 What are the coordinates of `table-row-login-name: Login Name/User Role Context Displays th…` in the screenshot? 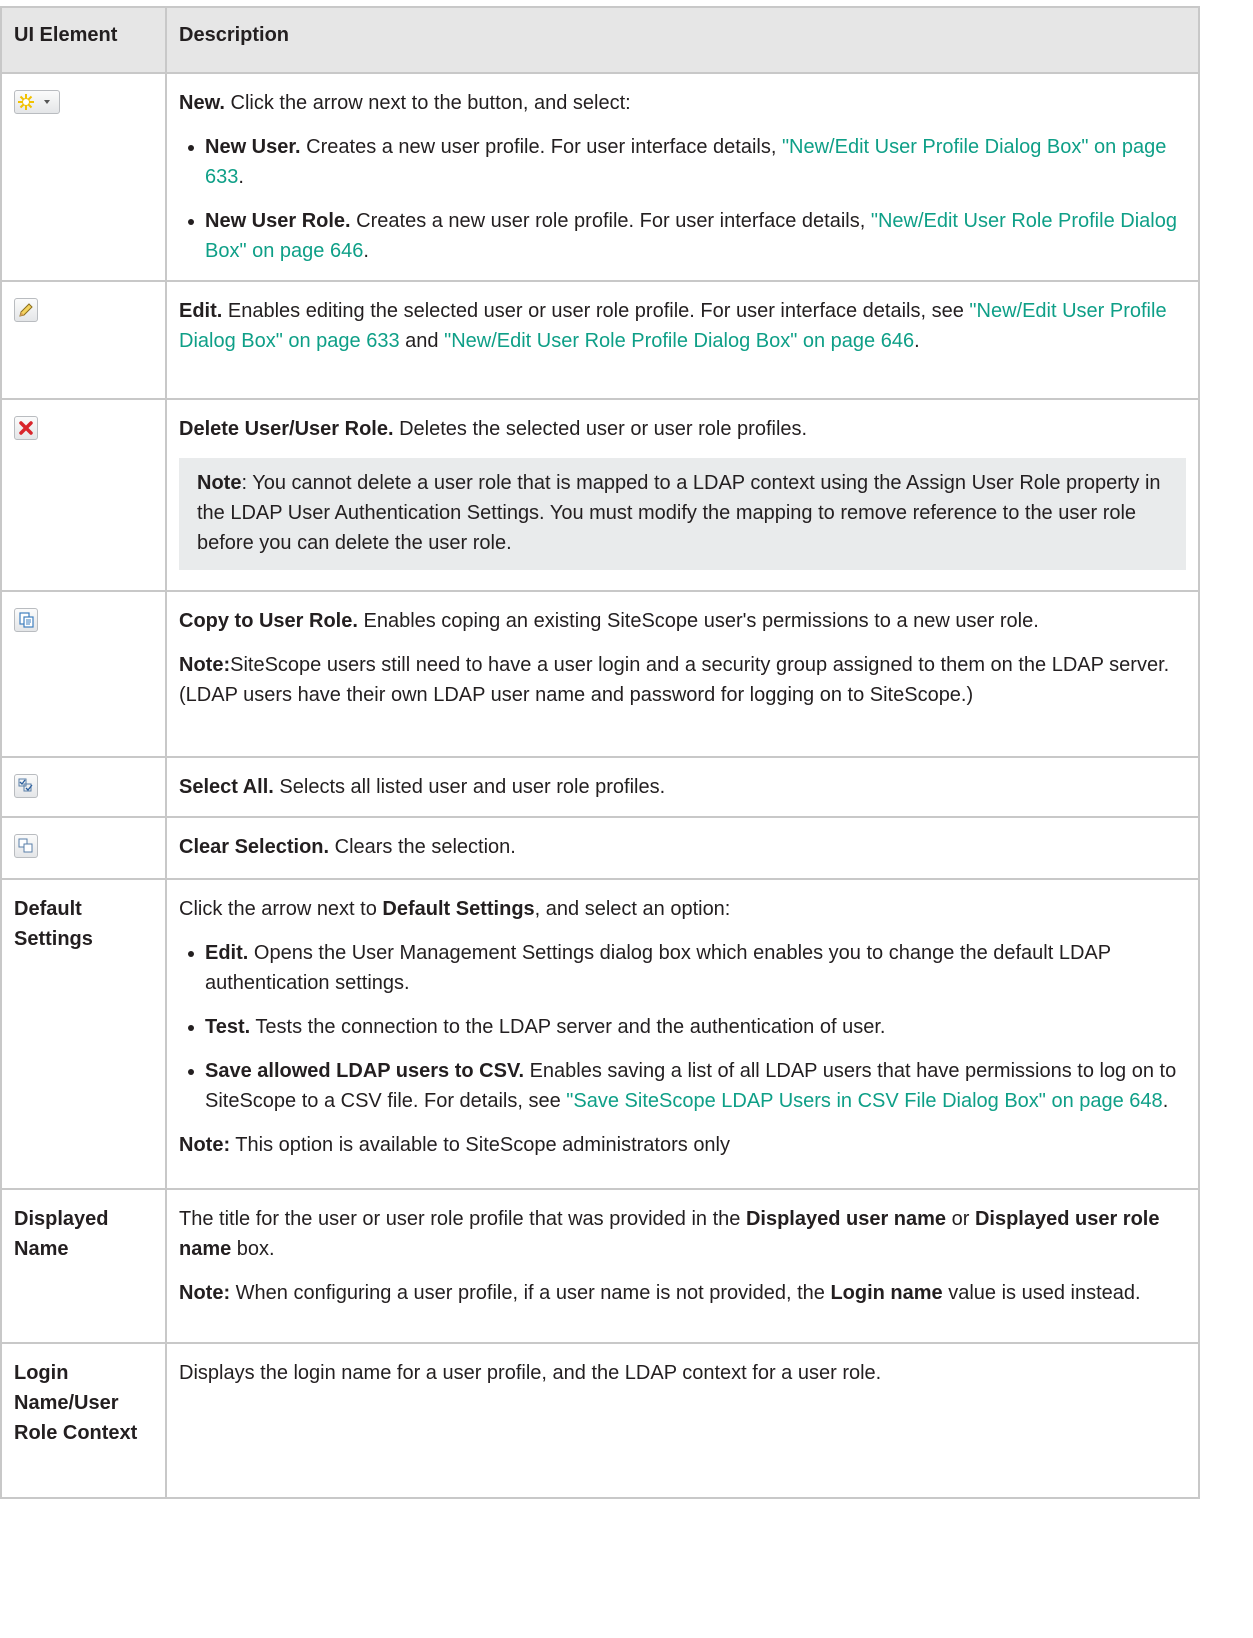 It's located at (600, 1420).